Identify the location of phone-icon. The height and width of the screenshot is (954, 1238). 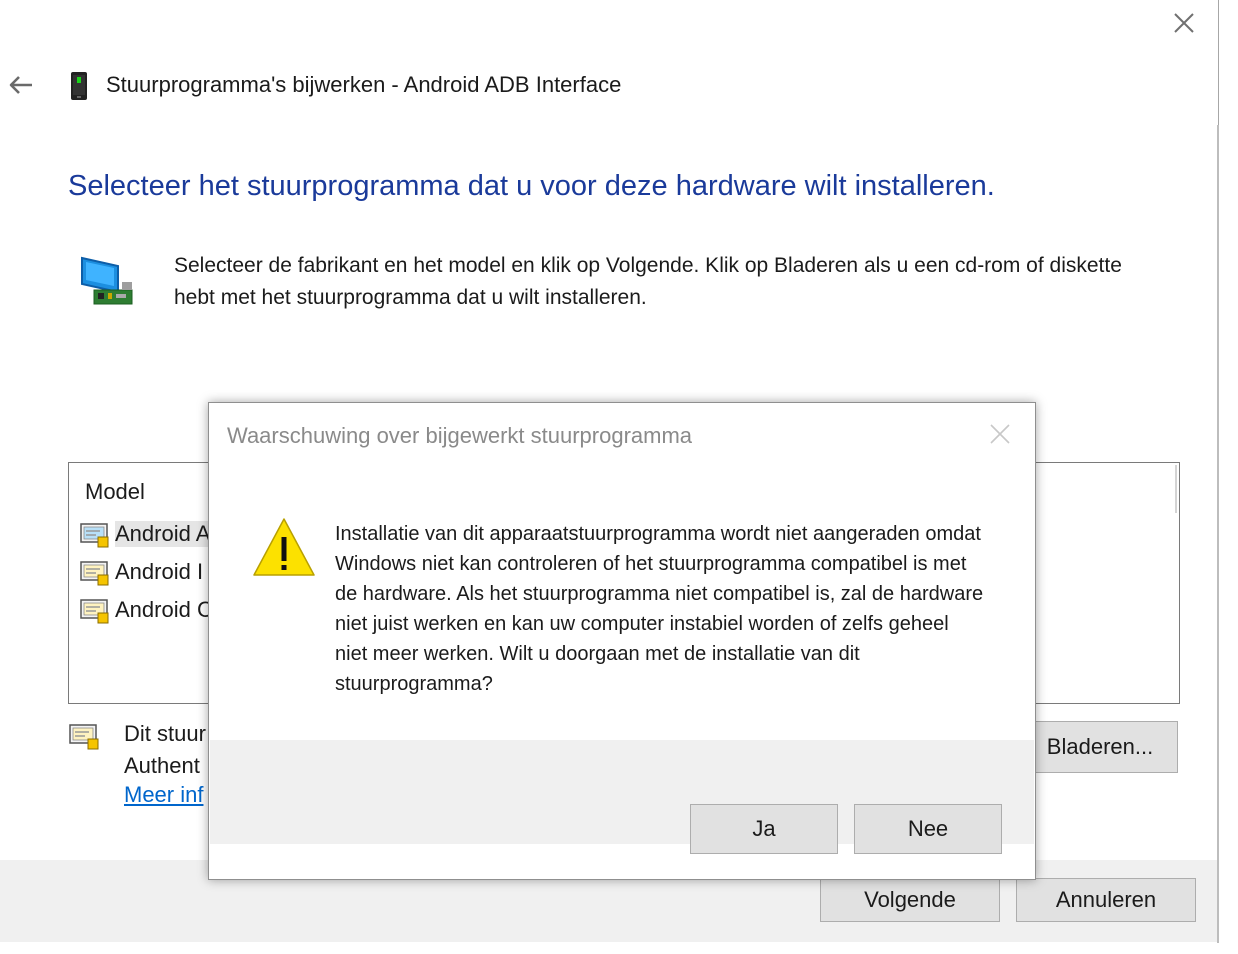
(79, 86).